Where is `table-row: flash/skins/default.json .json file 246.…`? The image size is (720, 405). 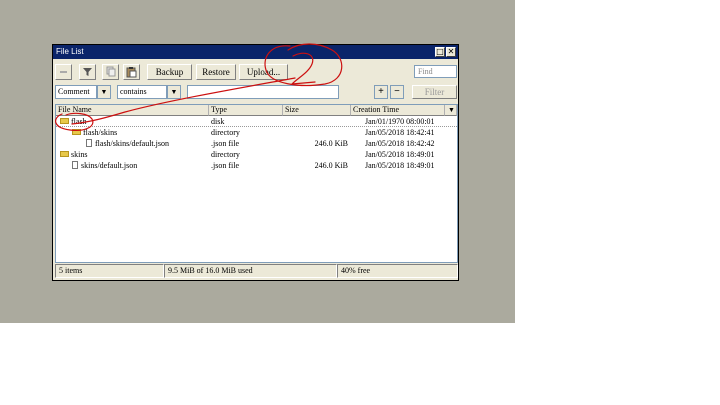
table-row: flash/skins/default.json .json file 246.… is located at coordinates (256, 143).